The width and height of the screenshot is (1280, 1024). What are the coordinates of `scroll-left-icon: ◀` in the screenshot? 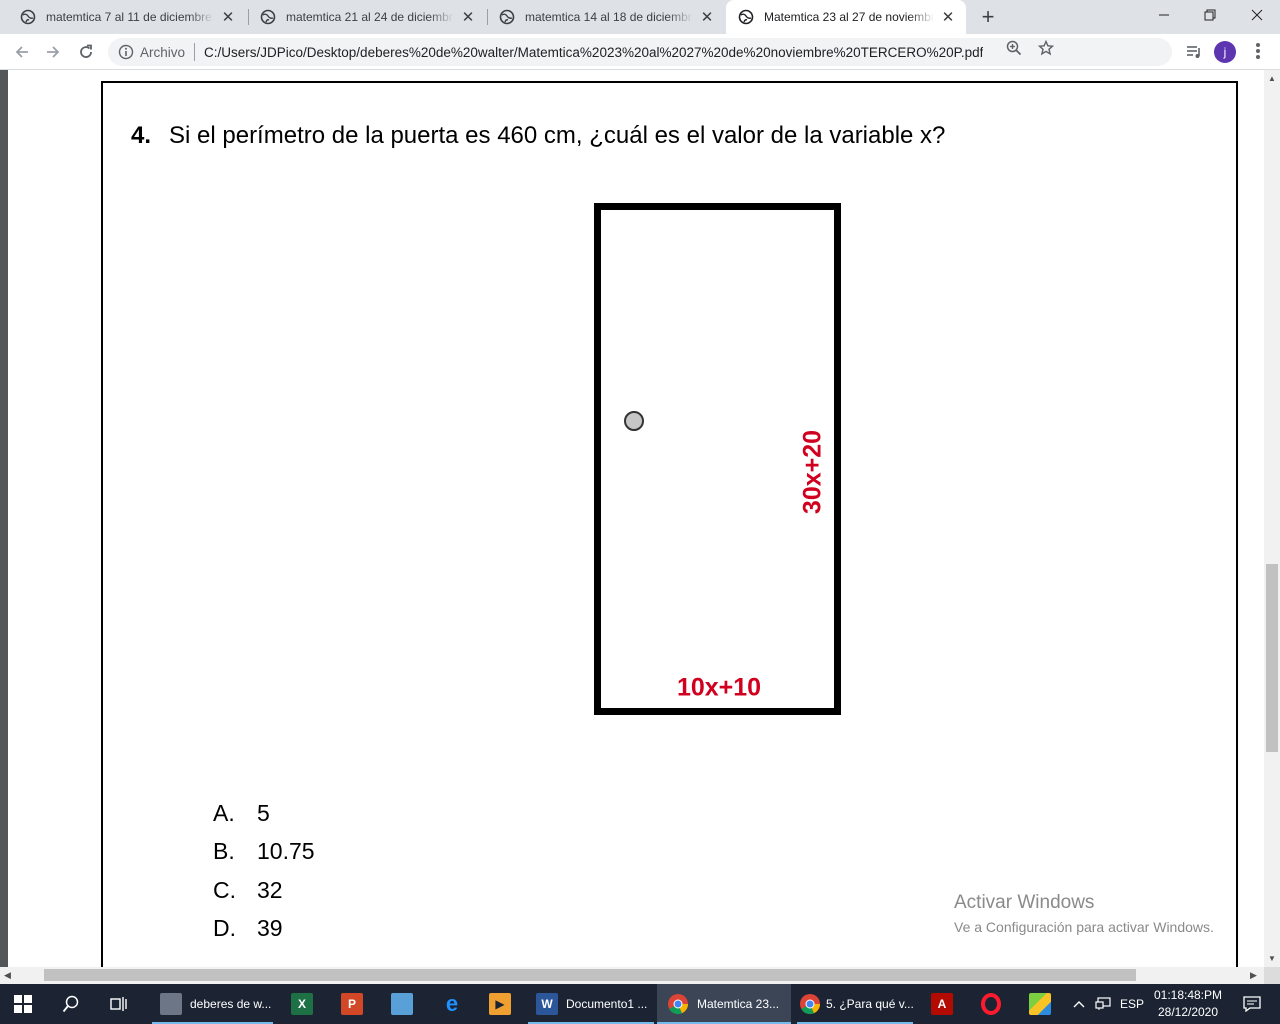 It's located at (7, 975).